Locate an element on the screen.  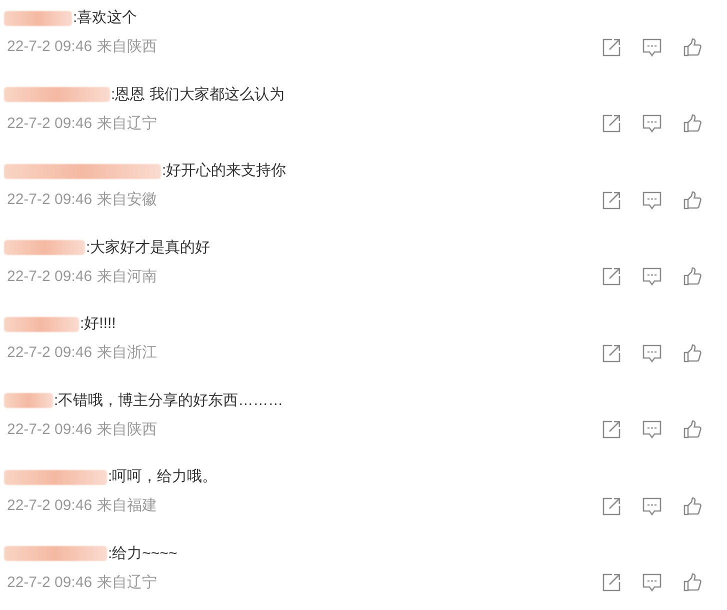
comment-location: 来自河南 is located at coordinates (127, 276).